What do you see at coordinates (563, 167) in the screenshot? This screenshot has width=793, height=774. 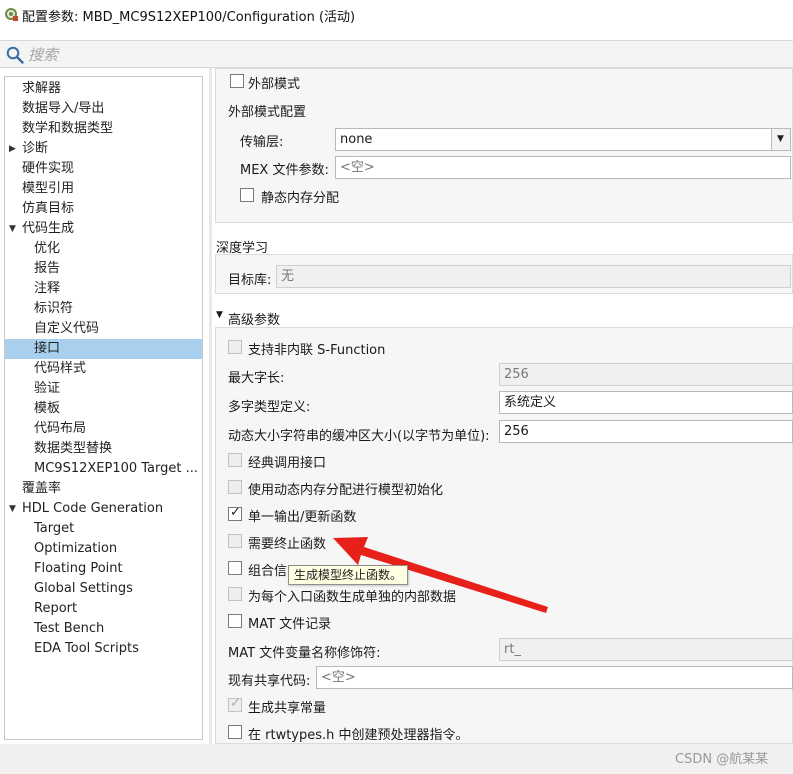 I see `mex-args-input` at bounding box center [563, 167].